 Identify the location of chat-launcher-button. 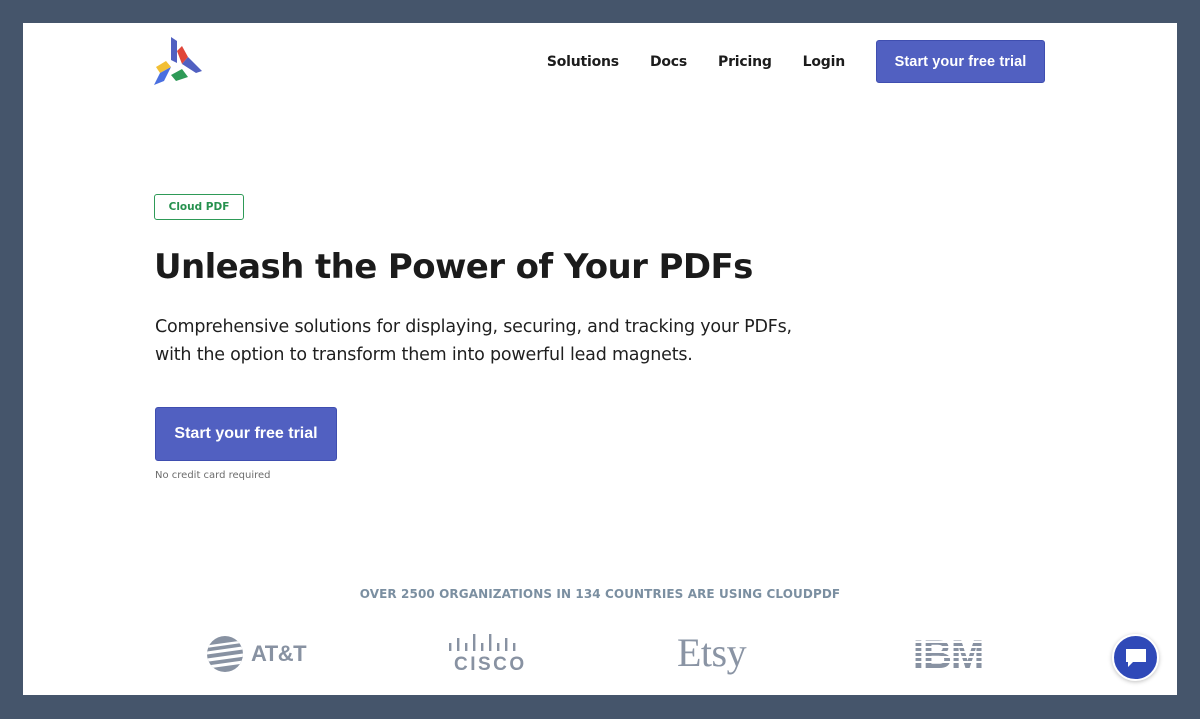
(1135, 657).